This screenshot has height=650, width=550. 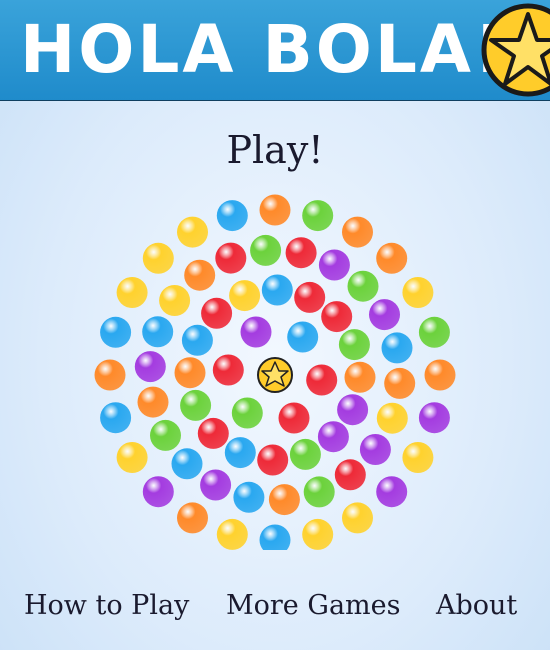 I want to click on game-title: HOLA BOLA!, so click(x=264, y=49).